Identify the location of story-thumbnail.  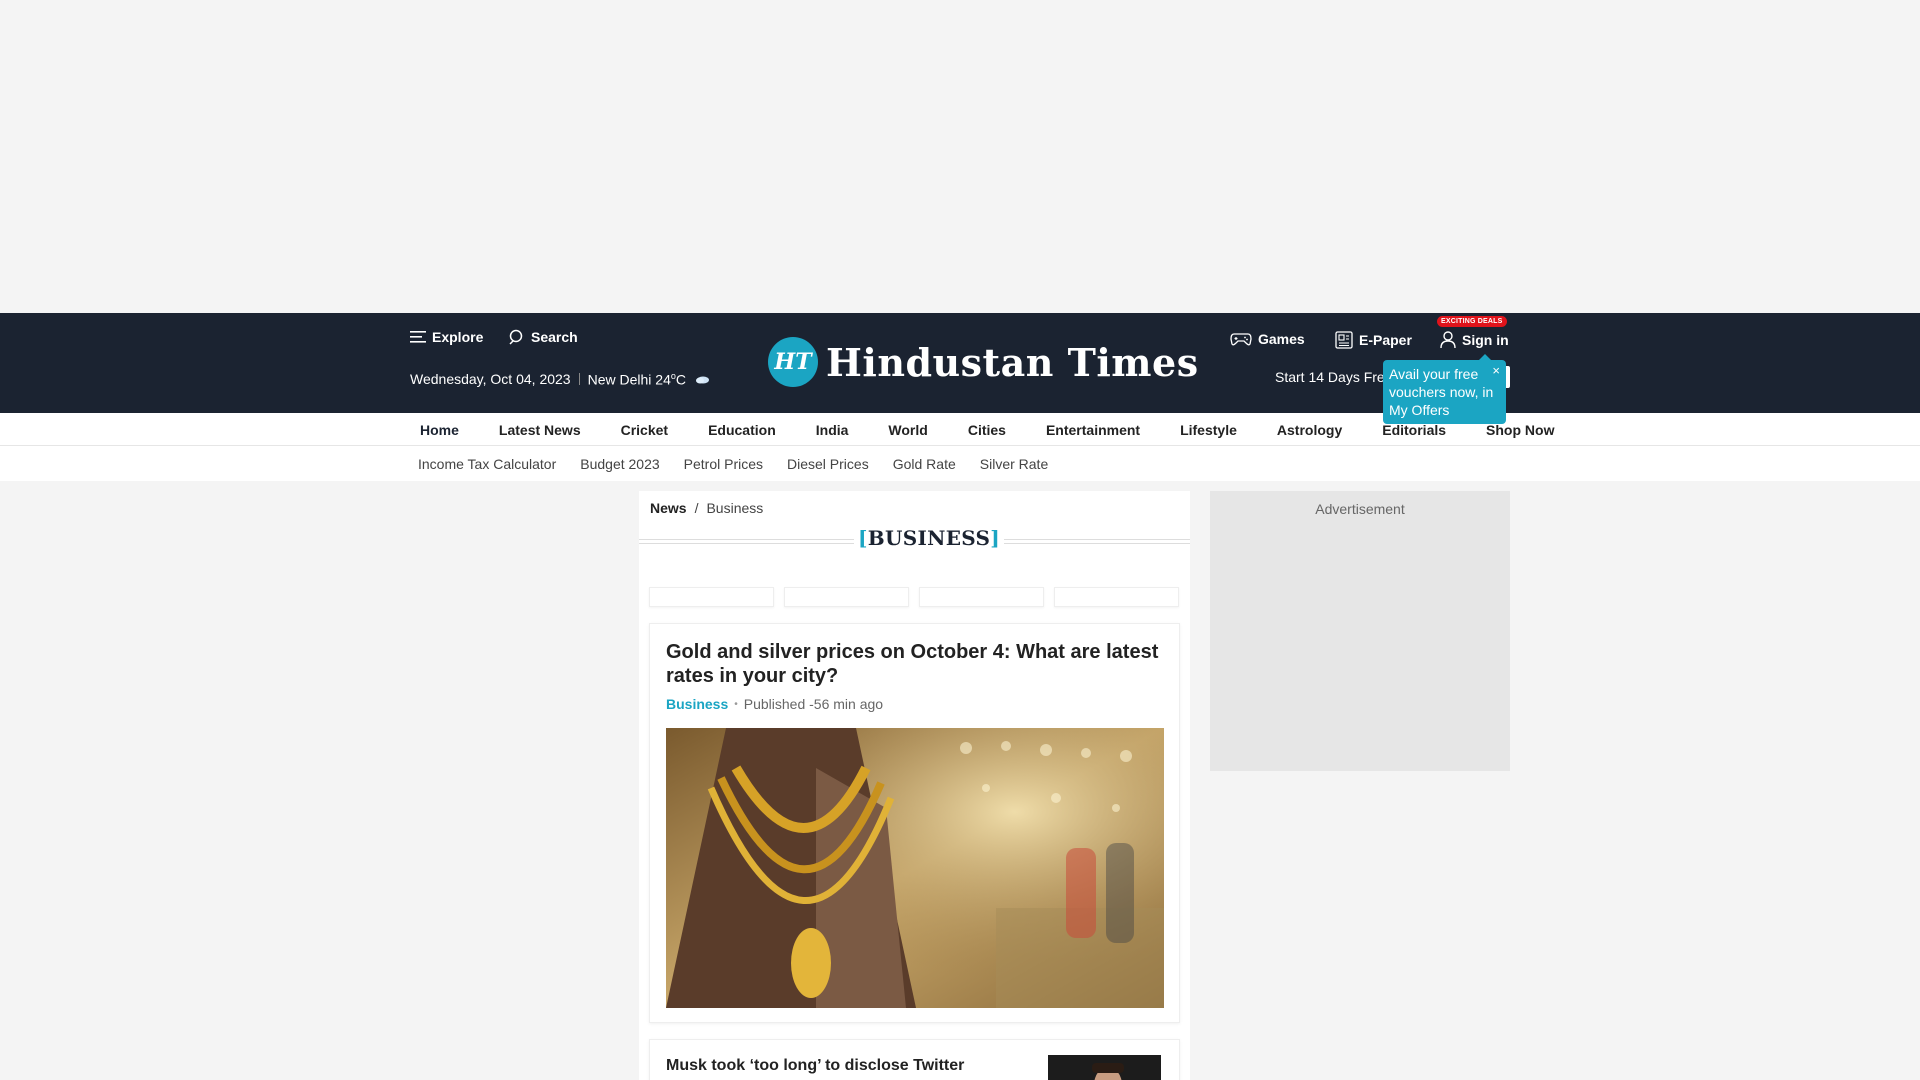
(1104, 1067).